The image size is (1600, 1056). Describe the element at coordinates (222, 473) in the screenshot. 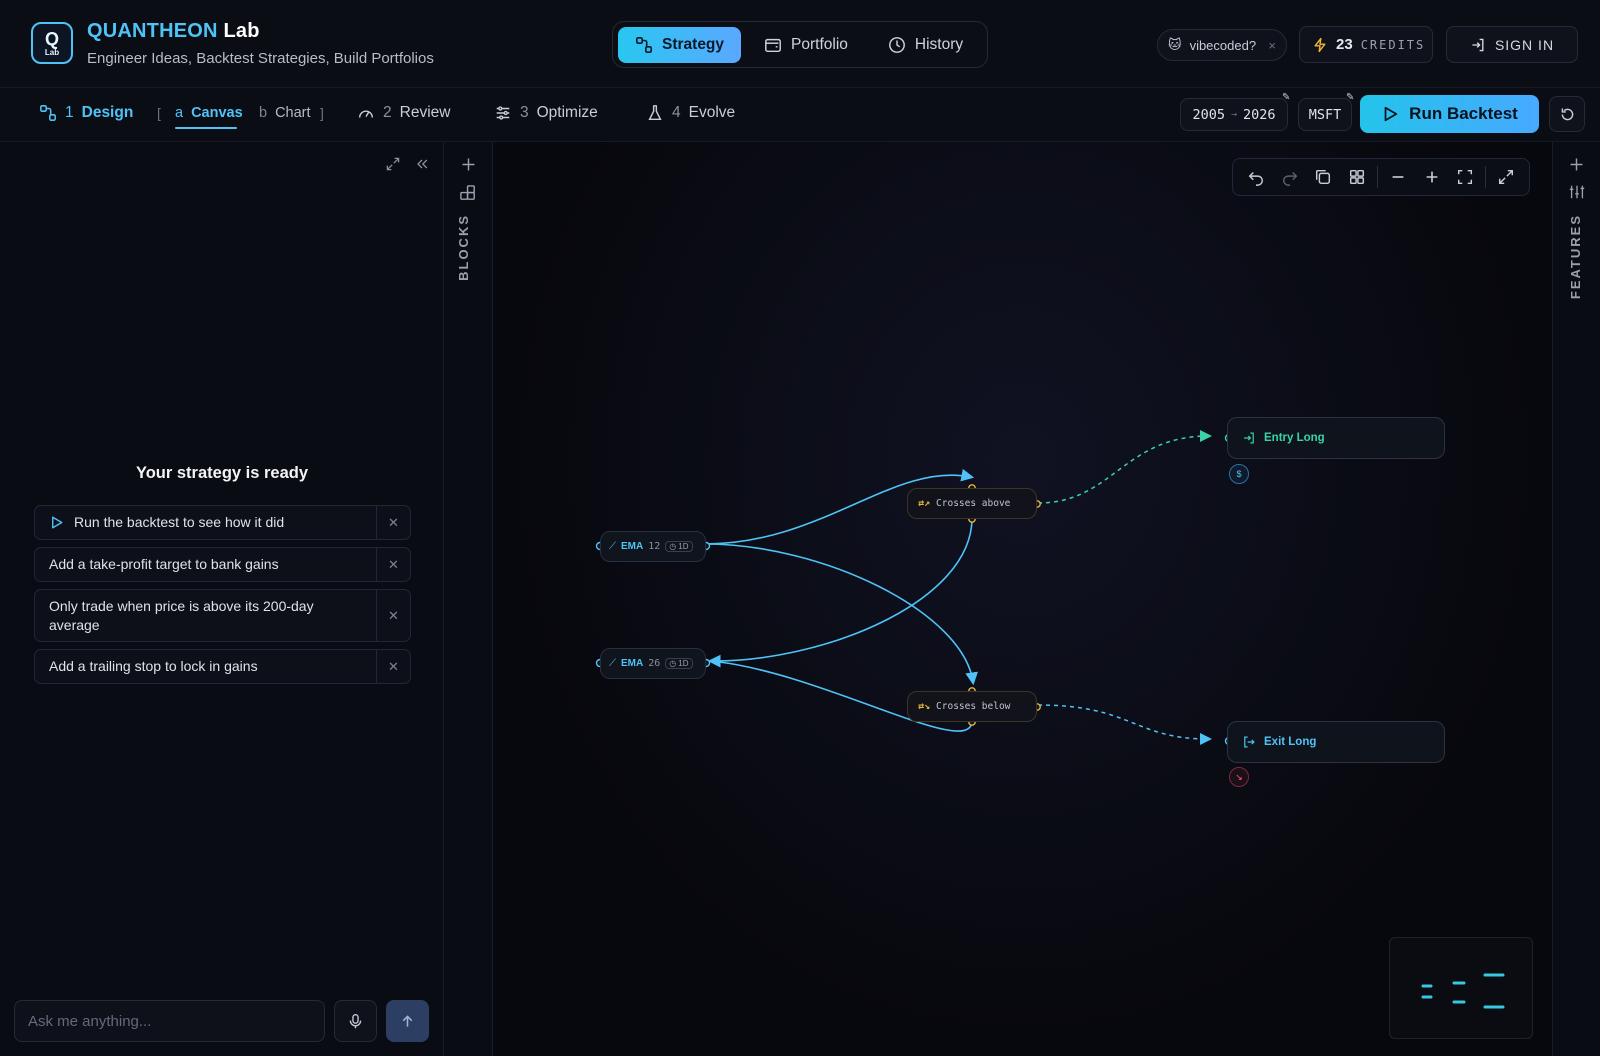

I see `strategy-ready-title: Your strategy is ready` at that location.